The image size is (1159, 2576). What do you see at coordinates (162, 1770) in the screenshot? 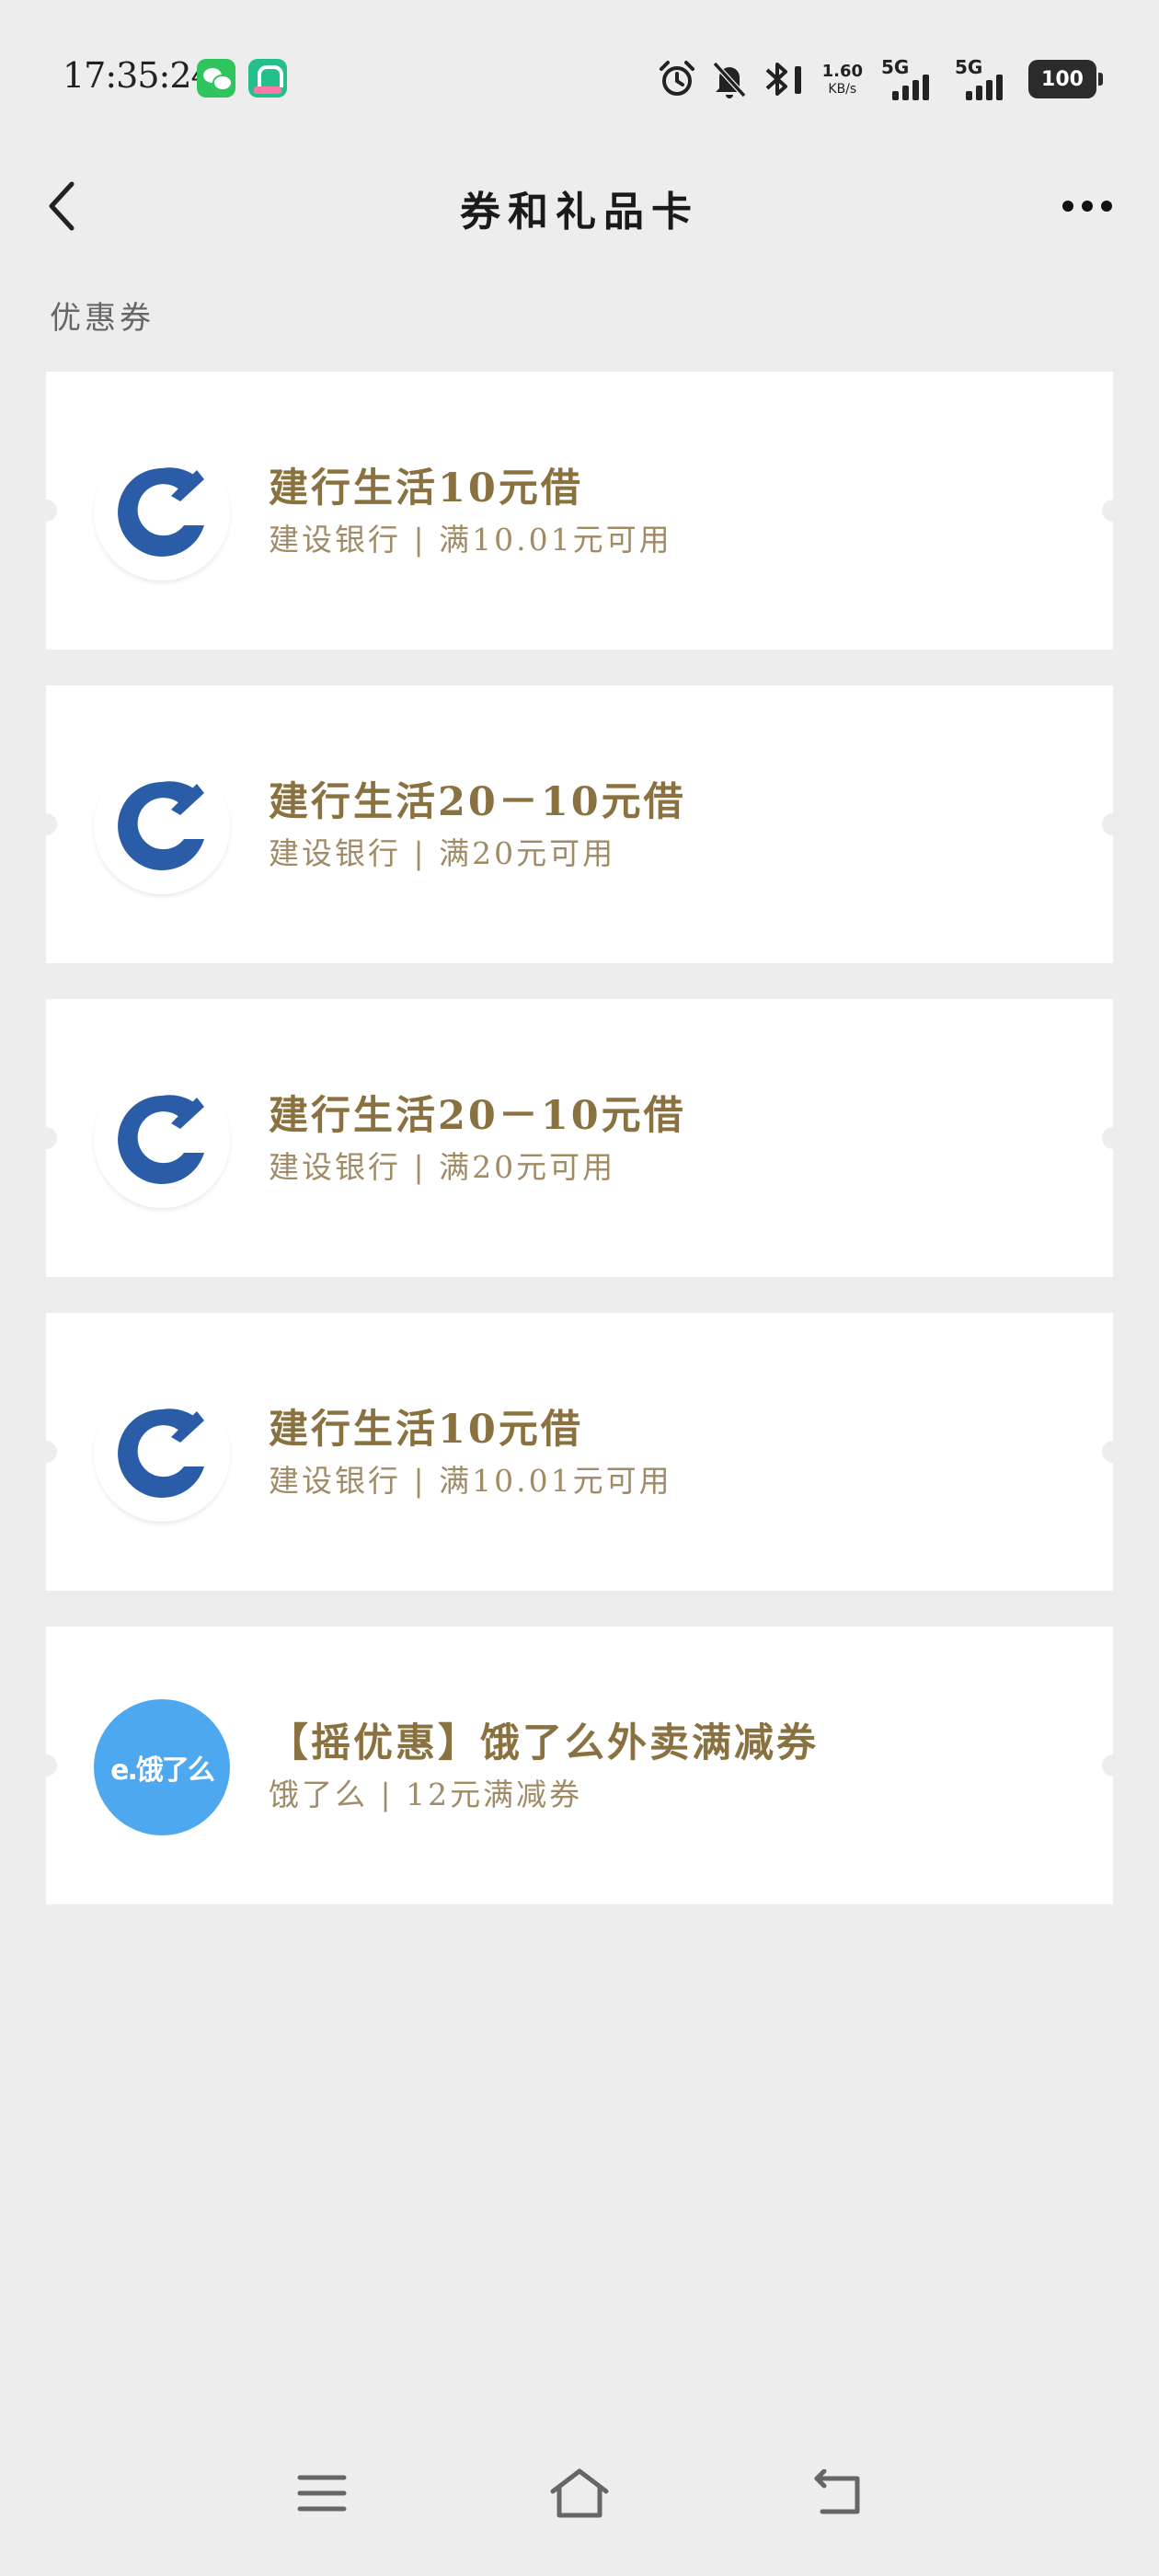
I see `eleme-logo-text: e.饿了么` at bounding box center [162, 1770].